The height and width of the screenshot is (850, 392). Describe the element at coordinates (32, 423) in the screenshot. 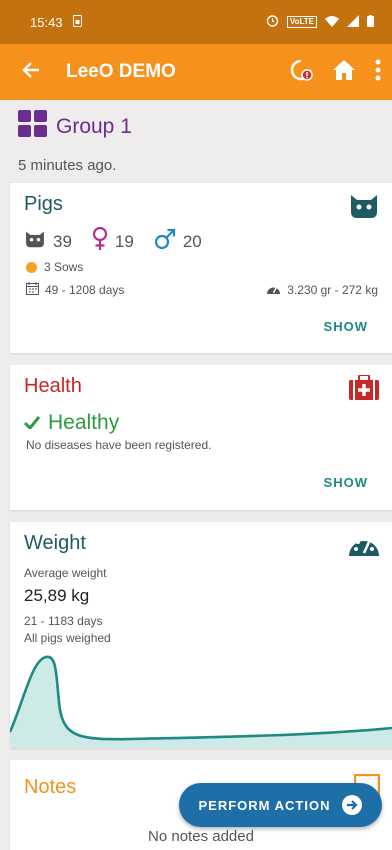

I see `check-icon` at that location.